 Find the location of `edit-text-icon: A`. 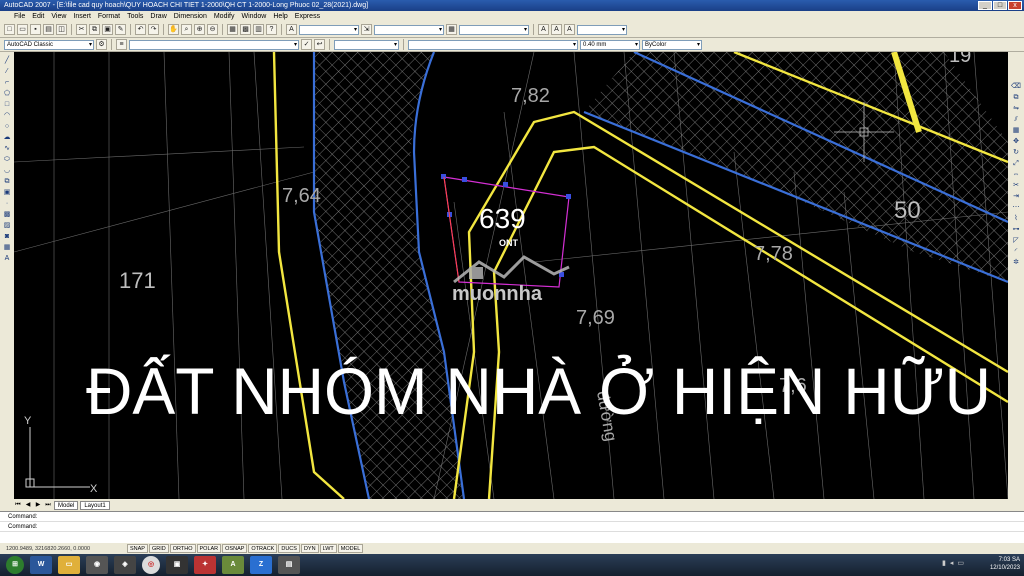

edit-text-icon: A is located at coordinates (556, 29).